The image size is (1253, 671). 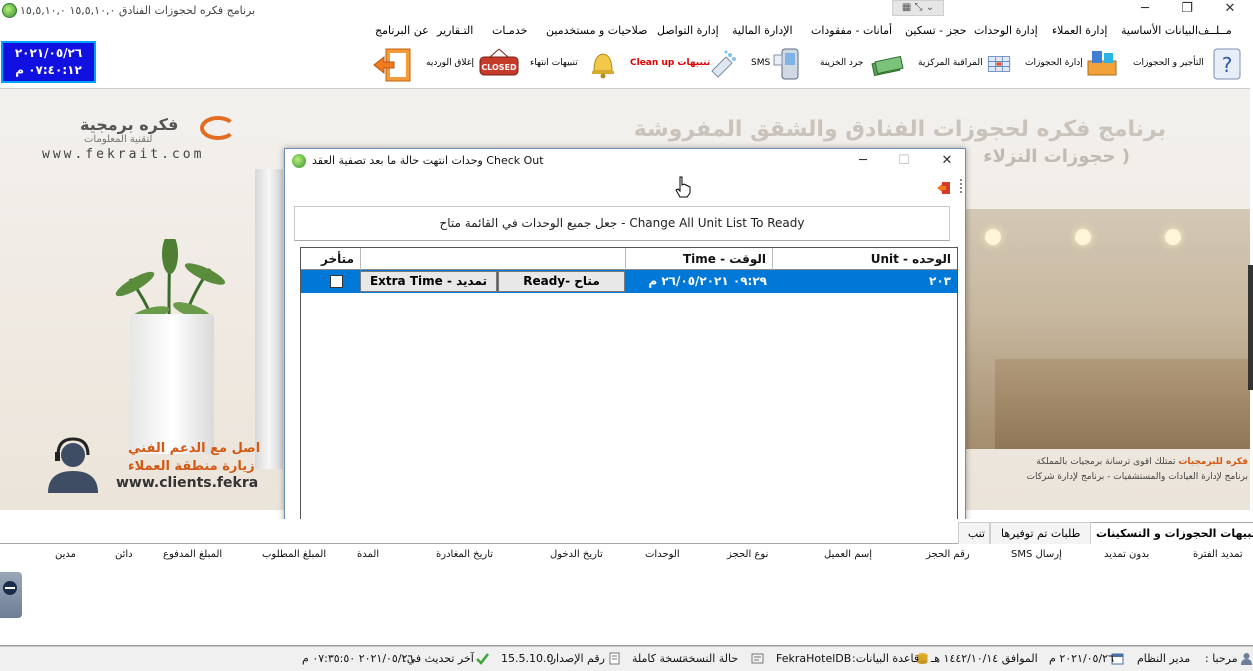 What do you see at coordinates (464, 554) in the screenshot?
I see `column-header: تاريخ المغادرة` at bounding box center [464, 554].